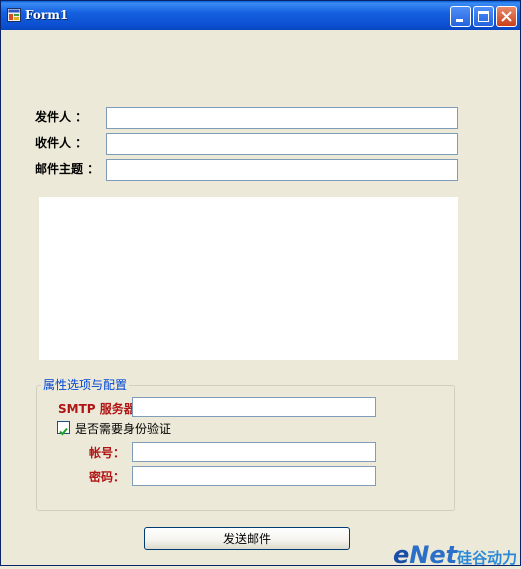 This screenshot has width=521, height=569. I want to click on sender-input, so click(282, 118).